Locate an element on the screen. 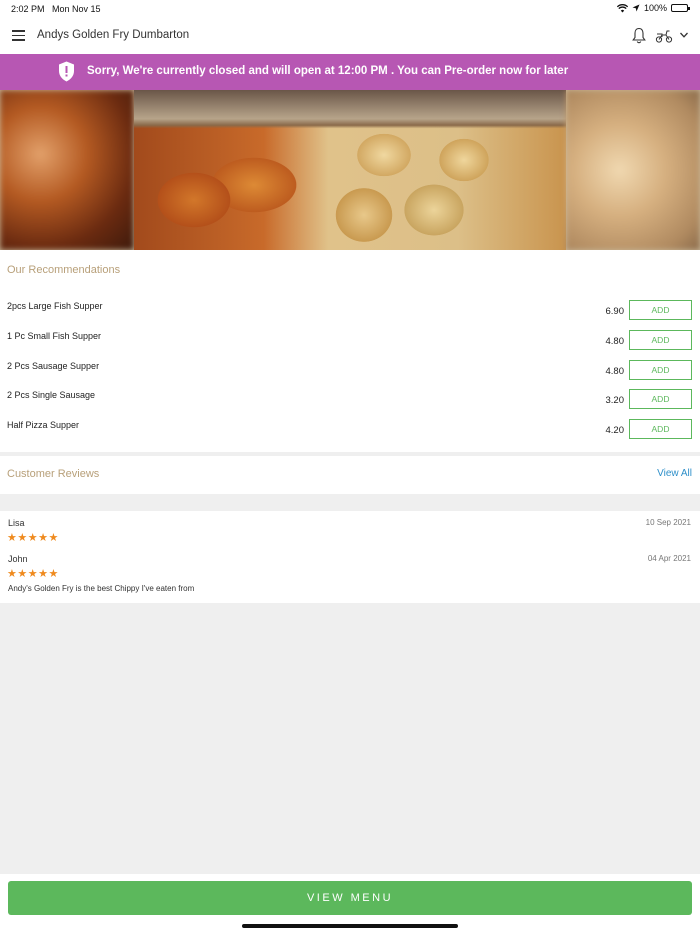 Image resolution: width=700 pixels, height=934 pixels. app-header: Andys Golden Fry Dumbarton is located at coordinates (350, 36).